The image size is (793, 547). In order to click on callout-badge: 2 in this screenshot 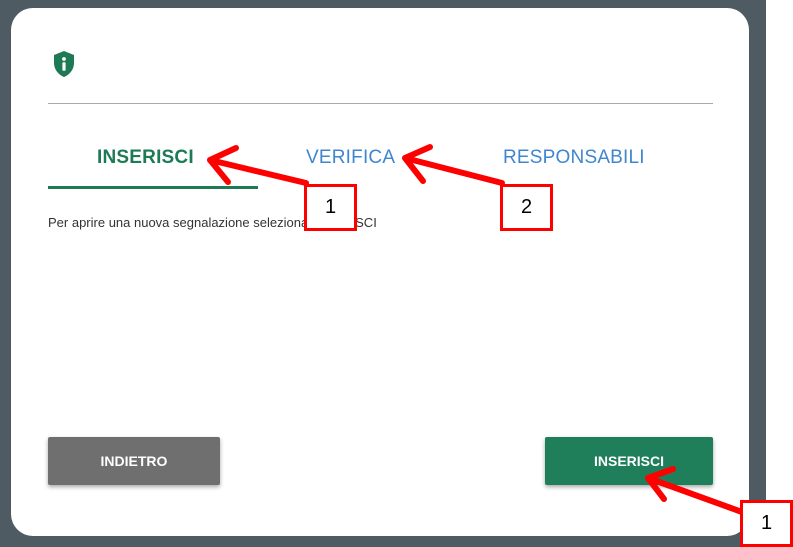, I will do `click(526, 207)`.